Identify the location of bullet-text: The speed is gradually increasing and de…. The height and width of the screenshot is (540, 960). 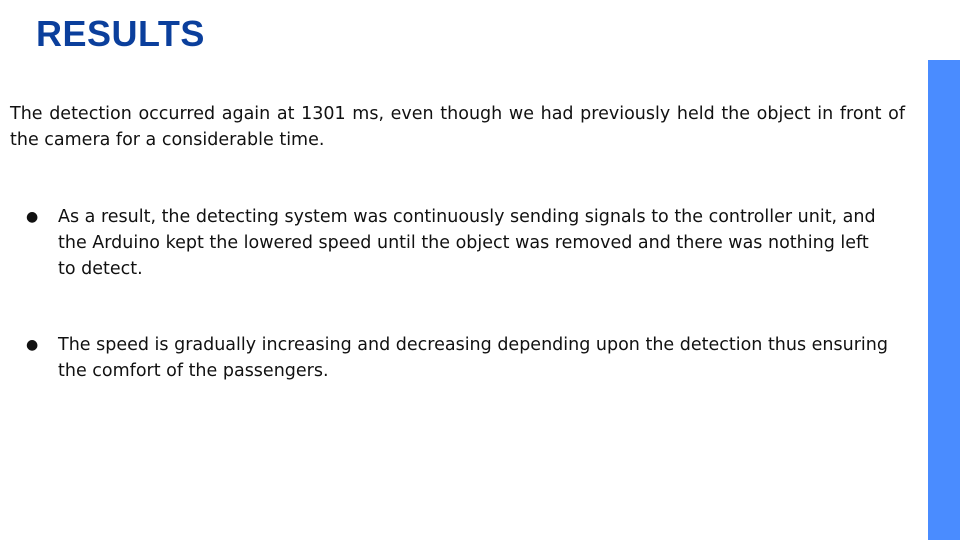
(473, 358).